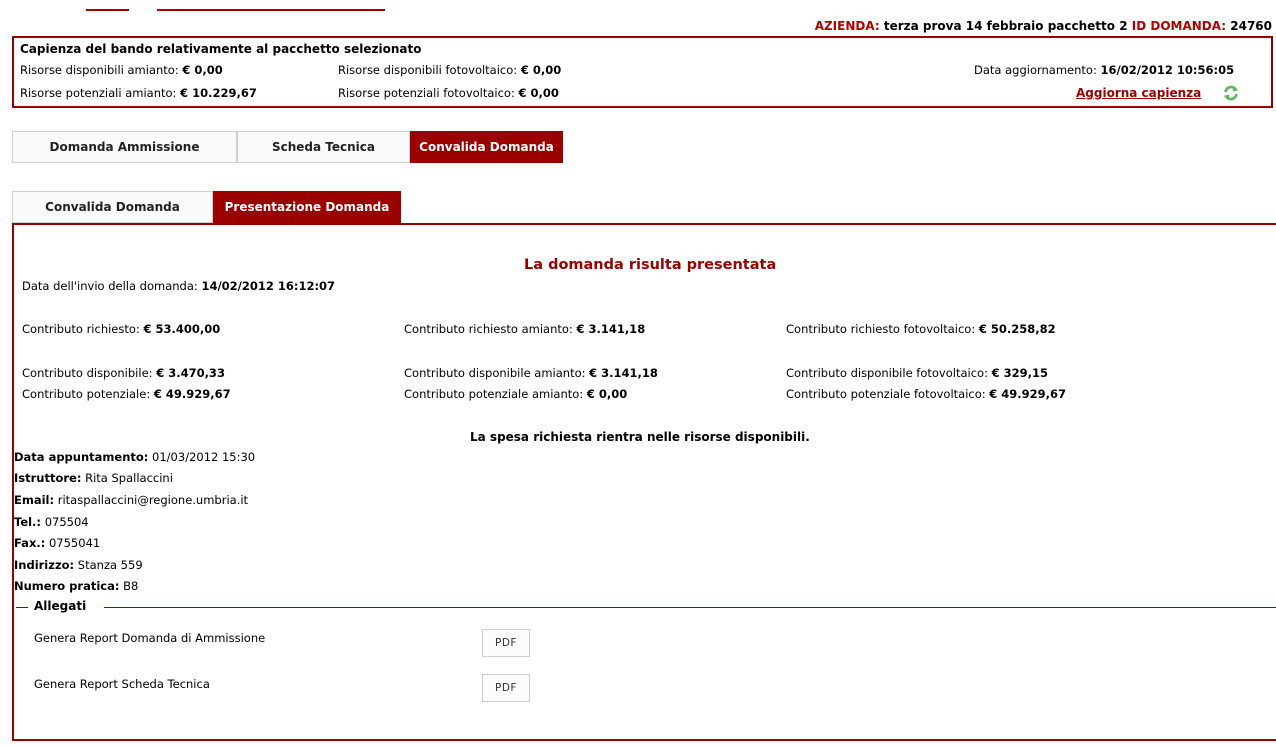 The height and width of the screenshot is (747, 1276). I want to click on tab-scheda-tecnica: Scheda Tecnica, so click(323, 147).